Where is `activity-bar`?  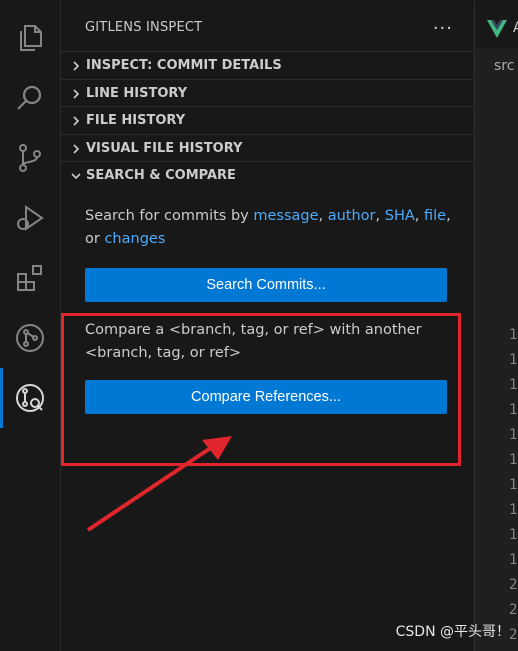
activity-bar is located at coordinates (30, 325).